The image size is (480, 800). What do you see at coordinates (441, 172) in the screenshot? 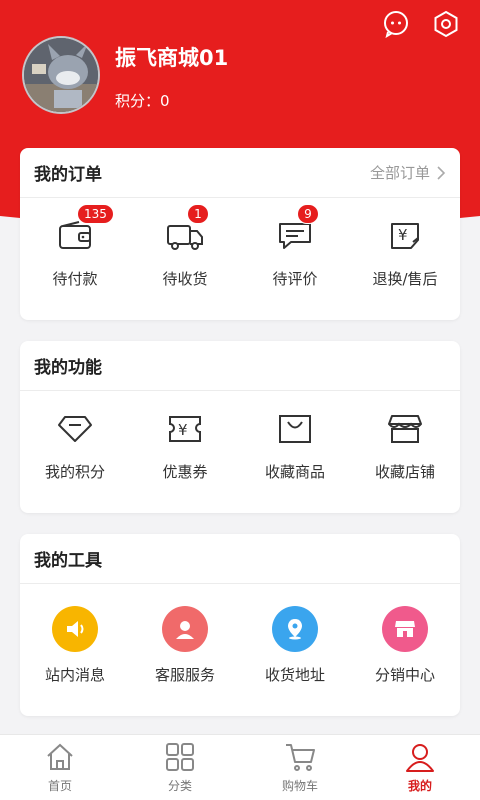
I see `chevron-right-icon` at bounding box center [441, 172].